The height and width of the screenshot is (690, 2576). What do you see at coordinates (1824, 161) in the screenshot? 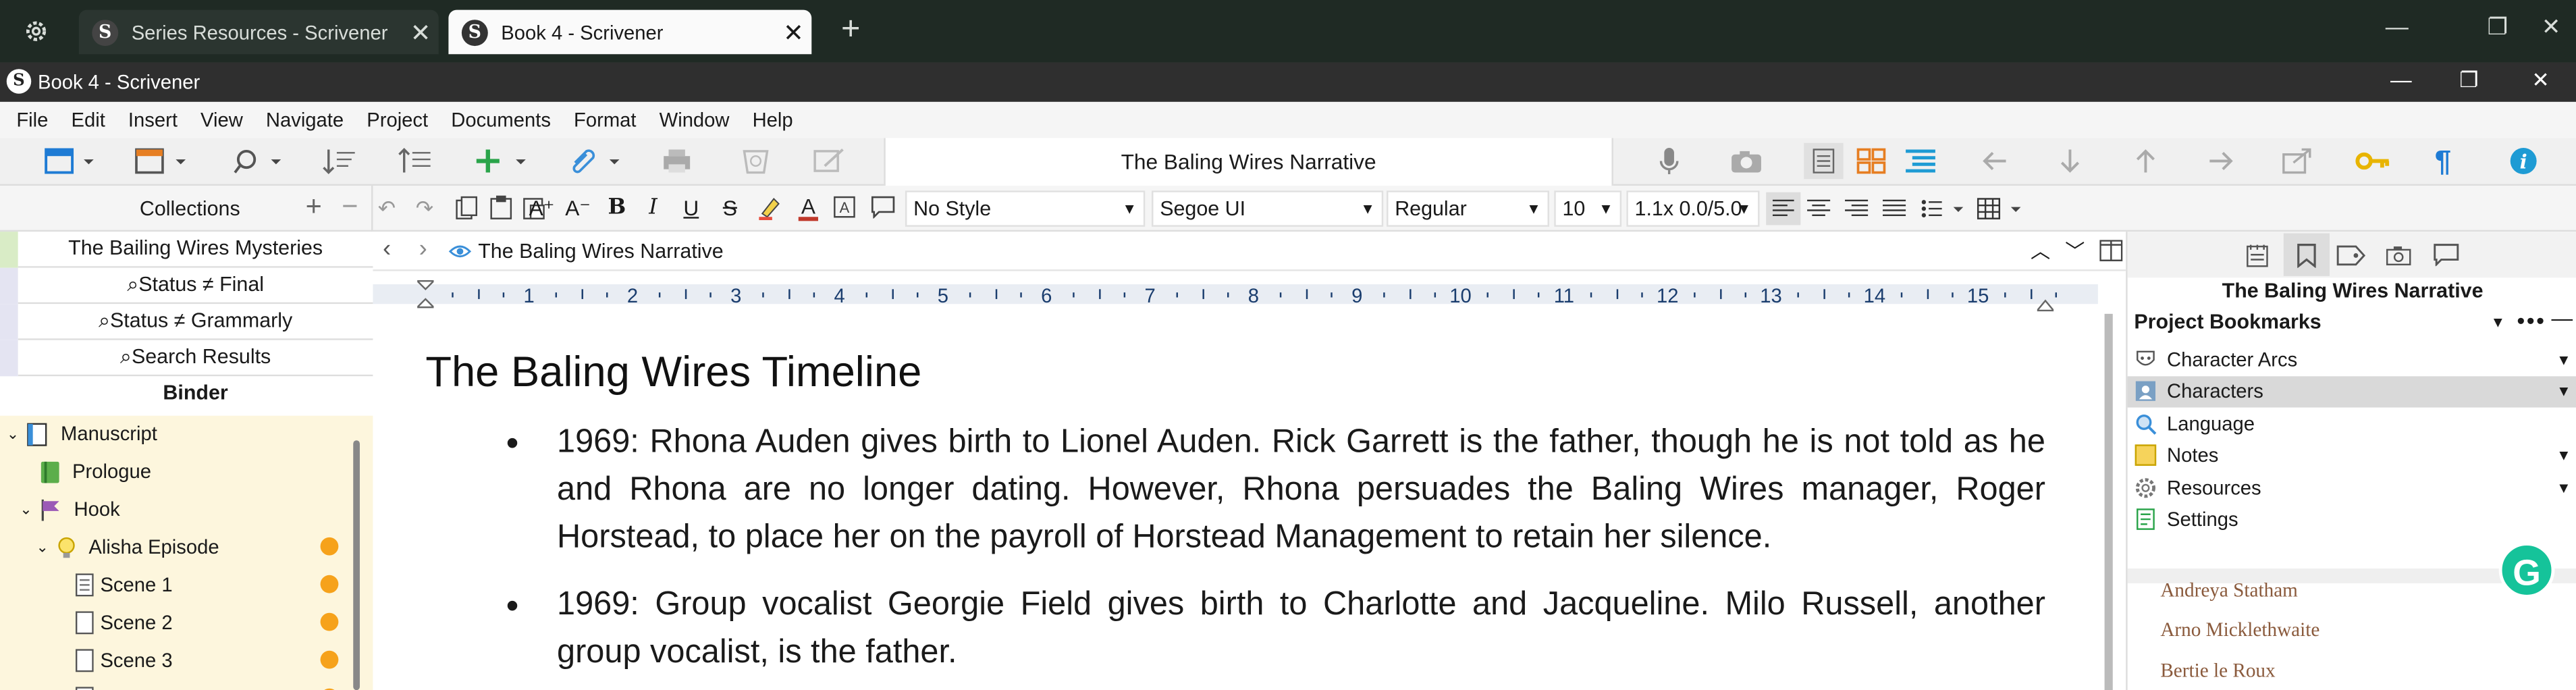
I see `scrivenings-view-icon` at bounding box center [1824, 161].